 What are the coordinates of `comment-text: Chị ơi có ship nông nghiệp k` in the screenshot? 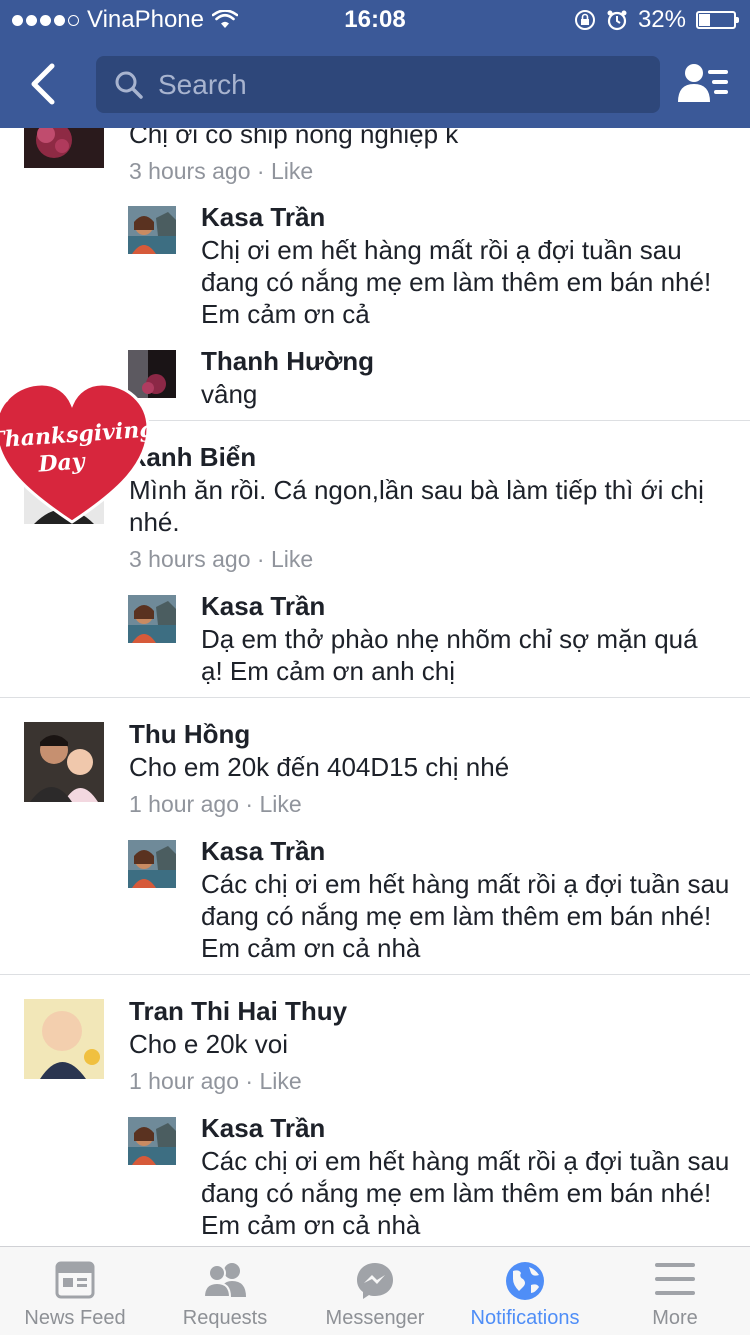 It's located at (294, 138).